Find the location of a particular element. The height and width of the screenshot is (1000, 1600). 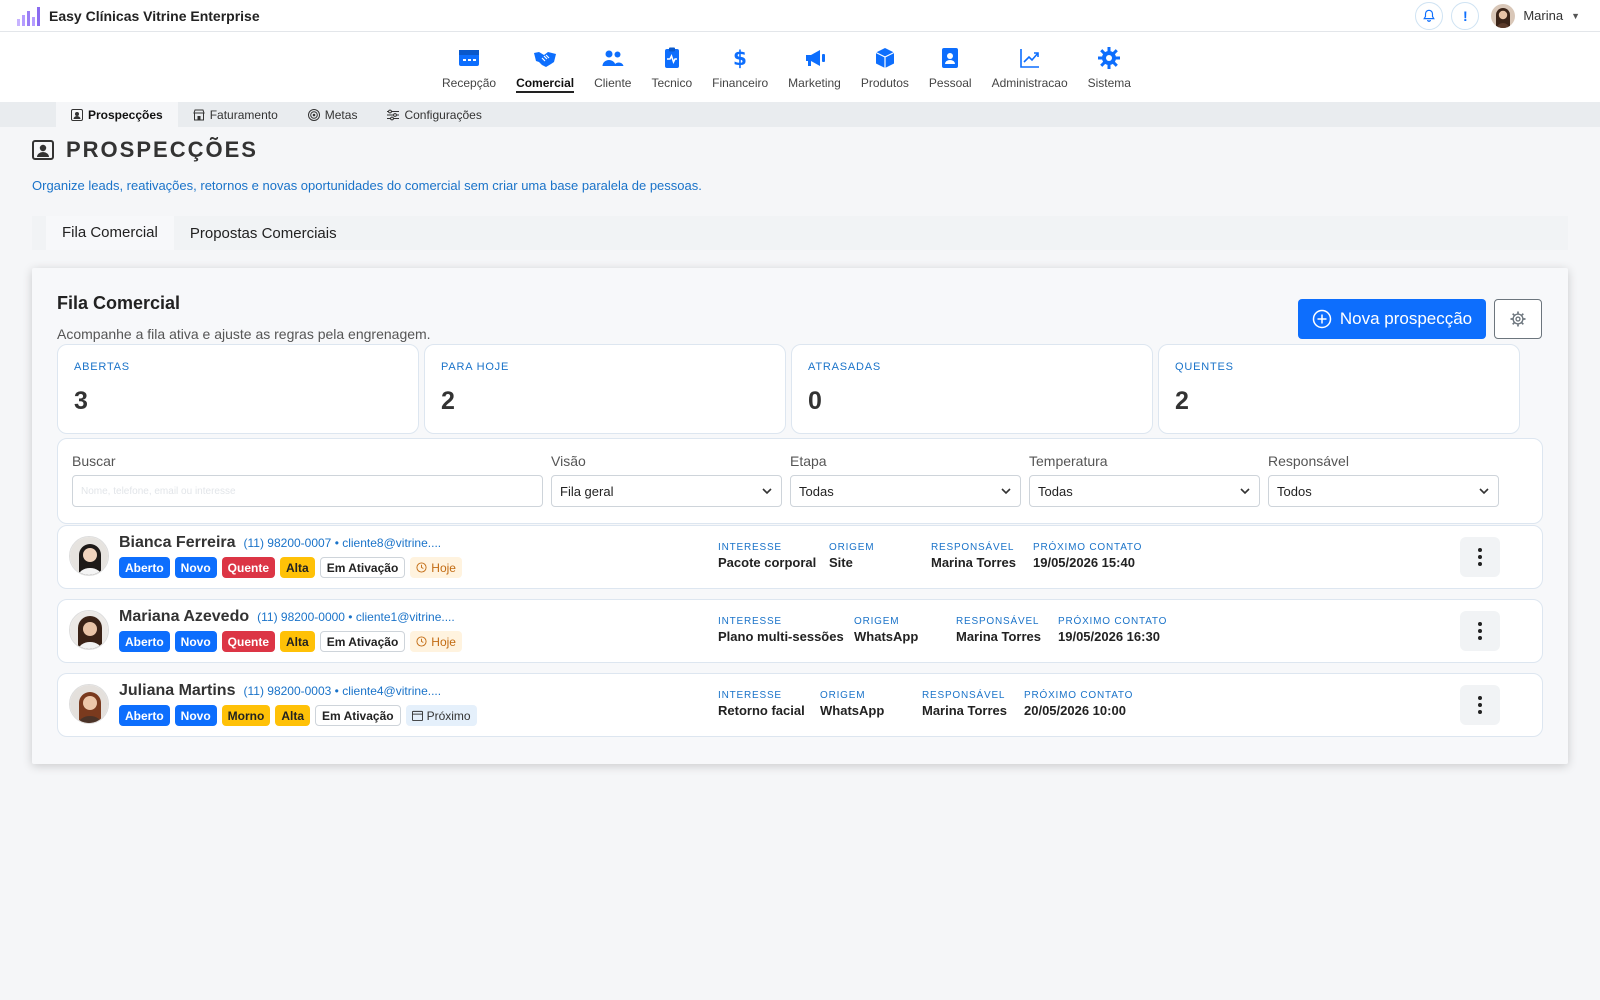

temperatura-group: Temperatura Todas is located at coordinates (1144, 480).